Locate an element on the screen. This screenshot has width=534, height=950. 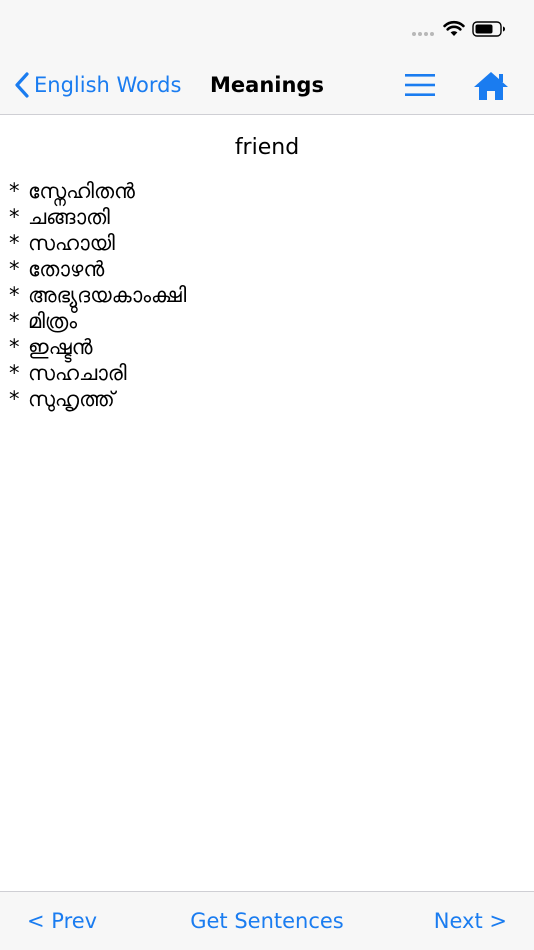
meaning-item: * അഭ്യുദയകാംക്ഷി is located at coordinates (97, 295).